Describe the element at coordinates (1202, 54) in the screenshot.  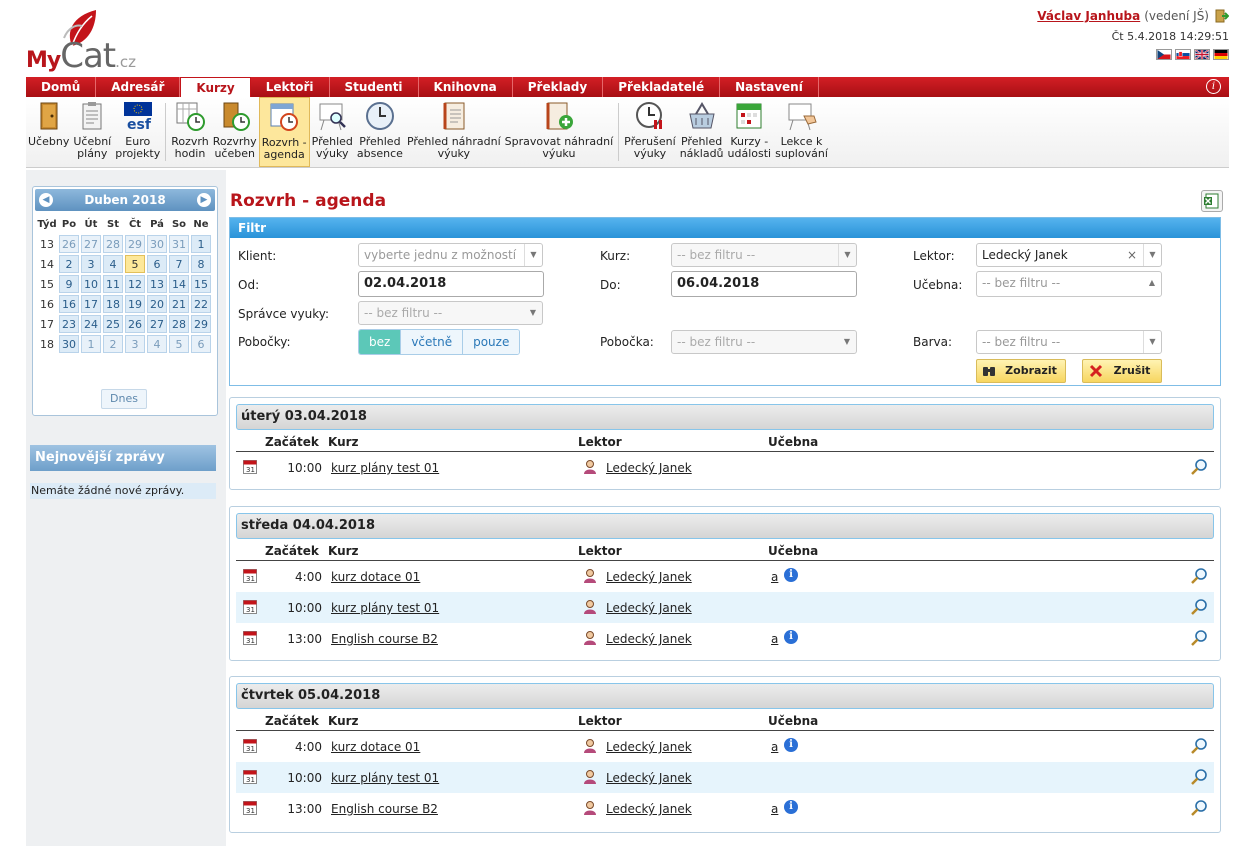
I see `uk-flag-icon` at that location.